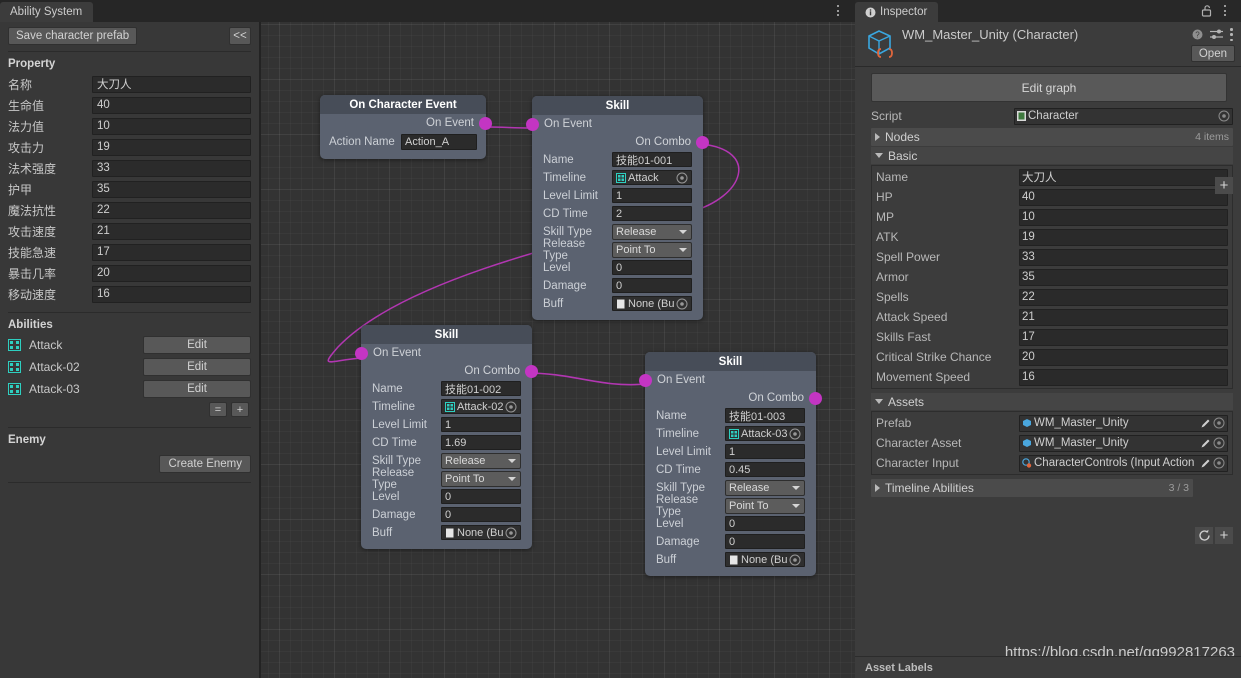  Describe the element at coordinates (171, 273) in the screenshot. I see `property-input: 20` at that location.